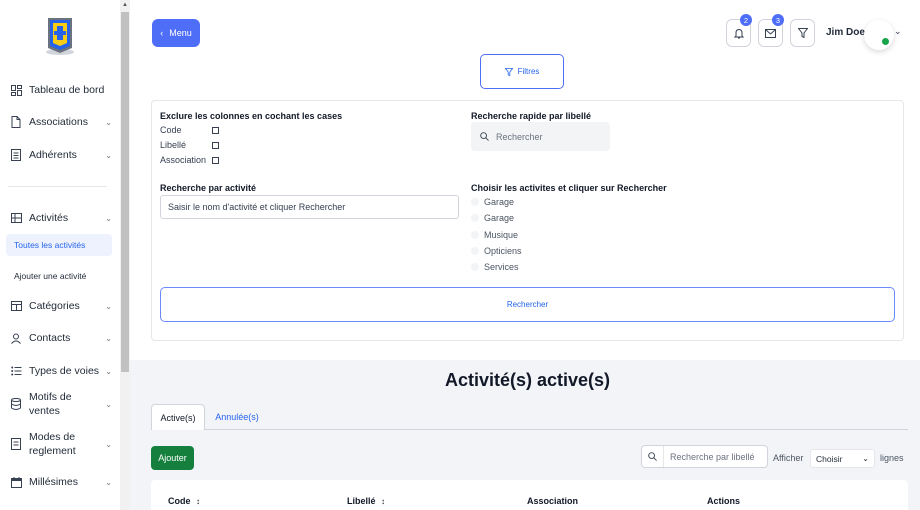 The width and height of the screenshot is (920, 510). I want to click on scroll-up-icon: ▲, so click(125, 5).